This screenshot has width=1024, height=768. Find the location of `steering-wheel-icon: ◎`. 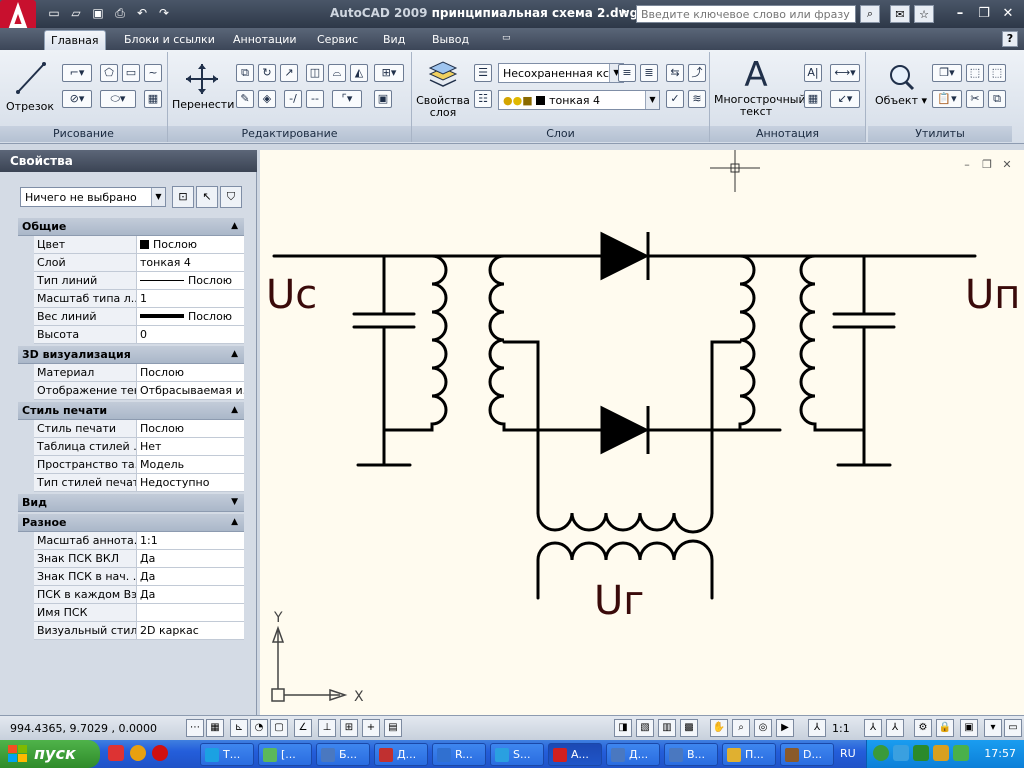

steering-wheel-icon: ◎ is located at coordinates (763, 728).